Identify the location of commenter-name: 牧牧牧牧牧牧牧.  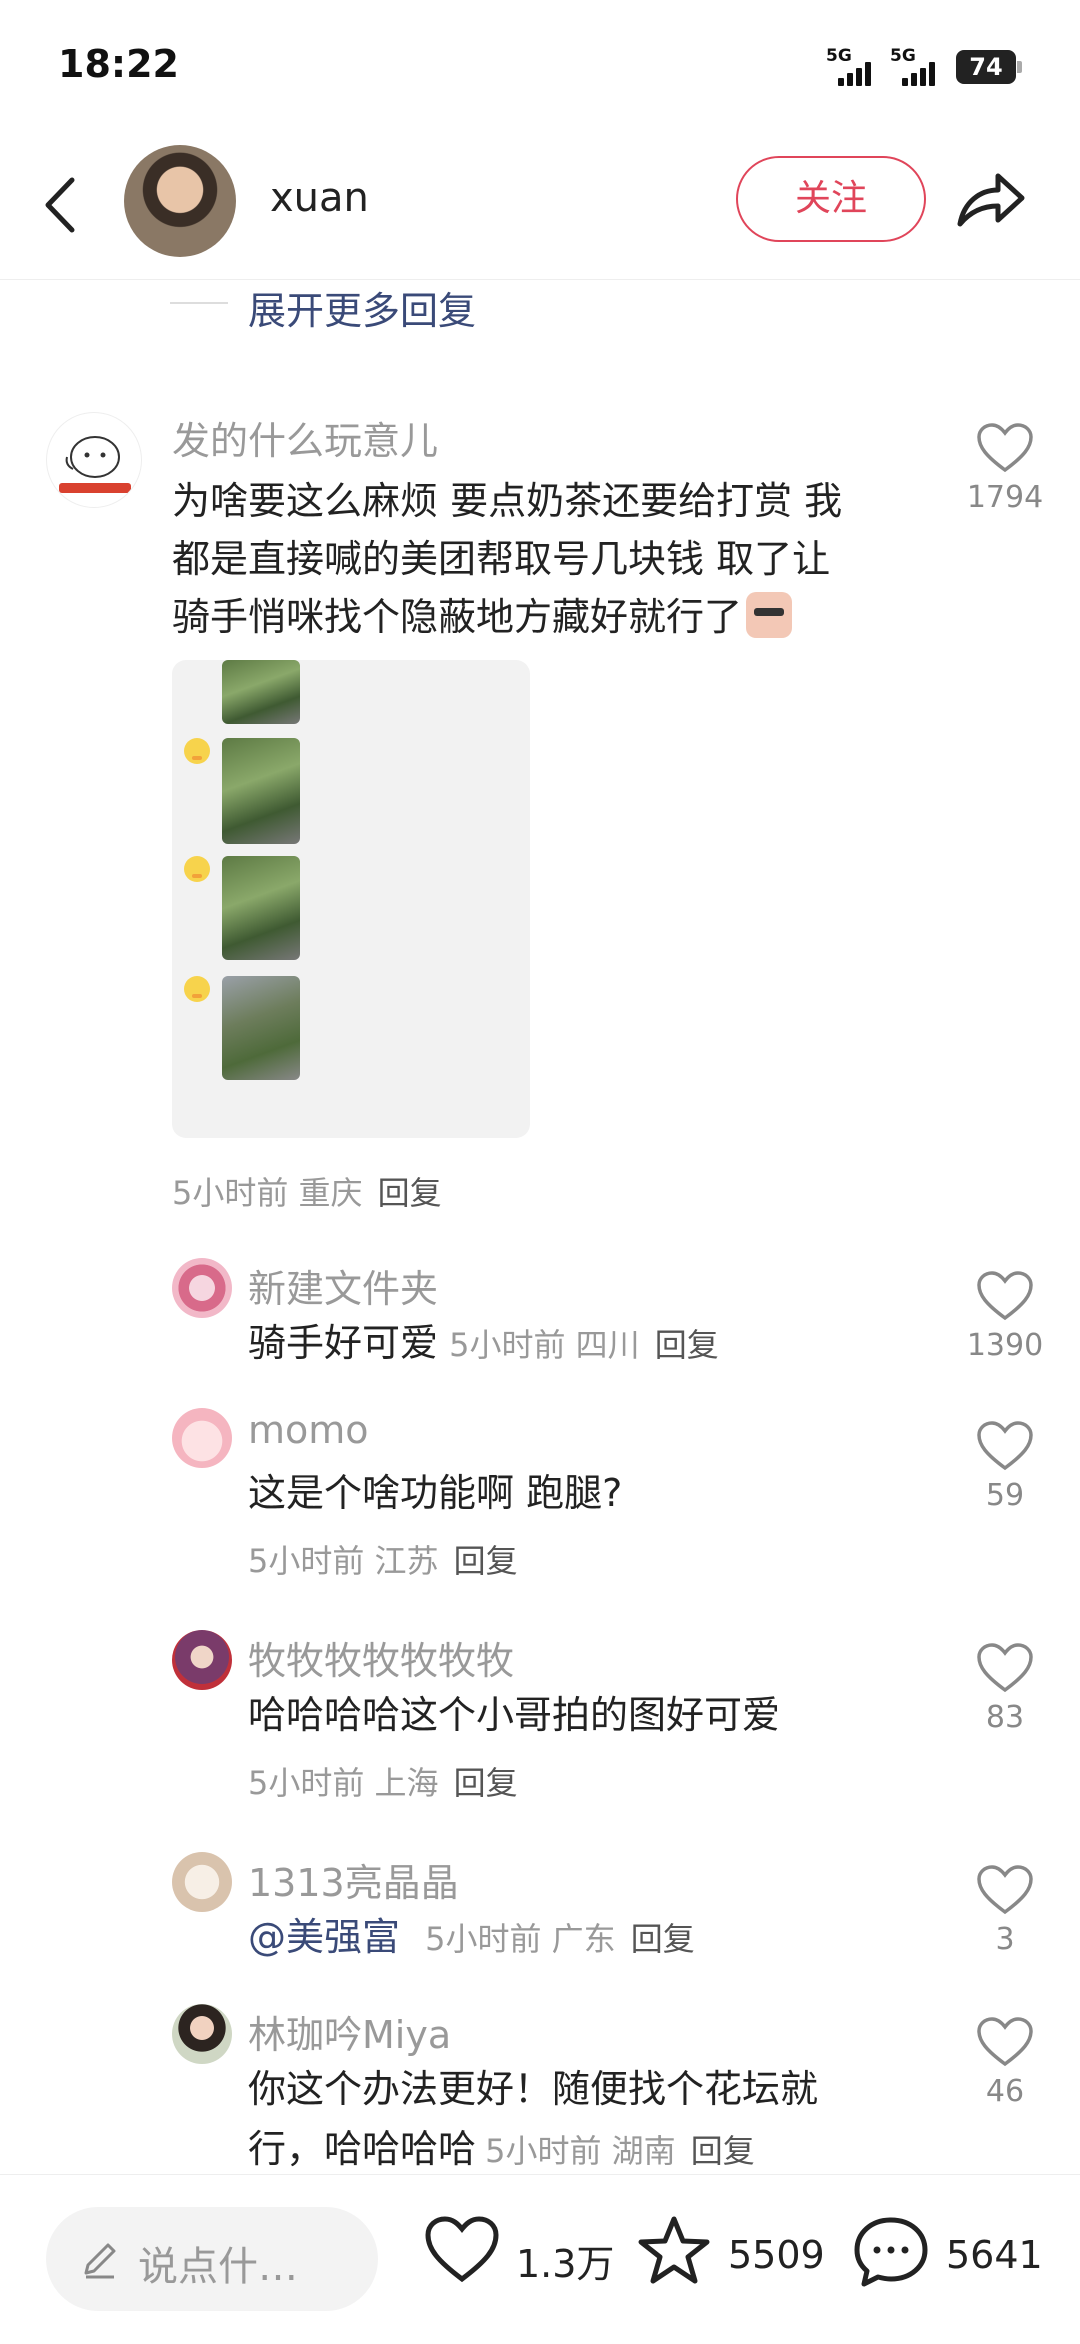
(381, 1657).